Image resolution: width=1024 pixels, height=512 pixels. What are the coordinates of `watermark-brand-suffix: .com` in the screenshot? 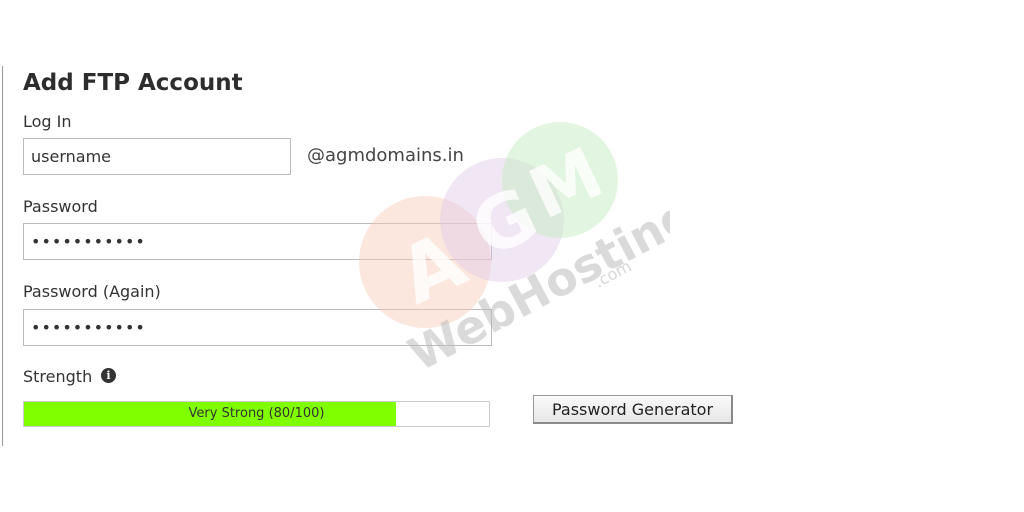 It's located at (613, 273).